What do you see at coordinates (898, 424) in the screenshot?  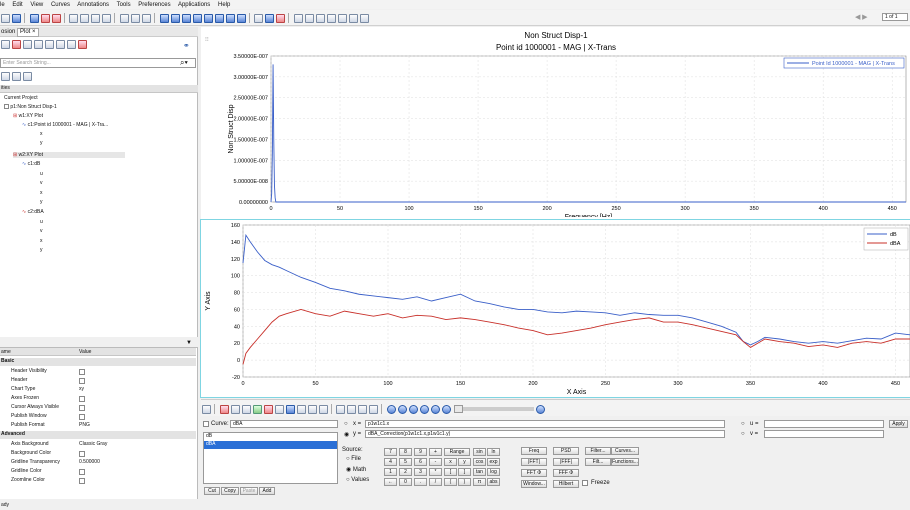 I see `apply-button: Apply` at bounding box center [898, 424].